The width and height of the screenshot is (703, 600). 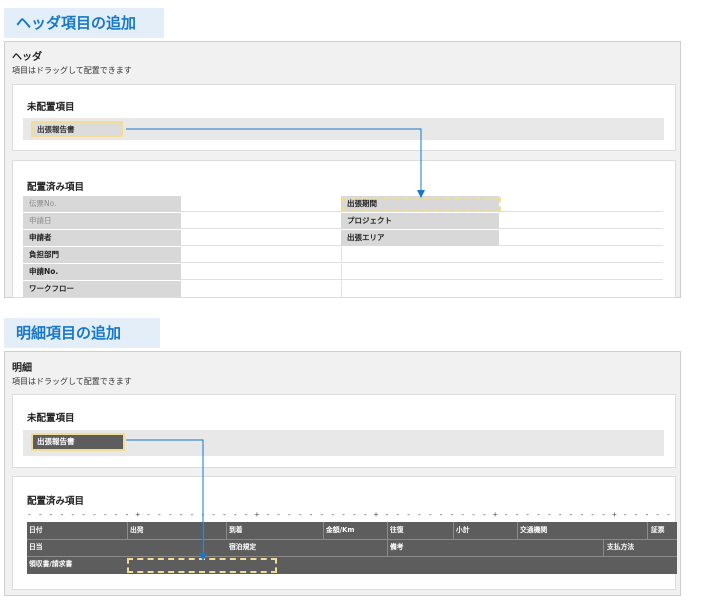 I want to click on grid-field-transport: 交通機関, so click(x=532, y=530).